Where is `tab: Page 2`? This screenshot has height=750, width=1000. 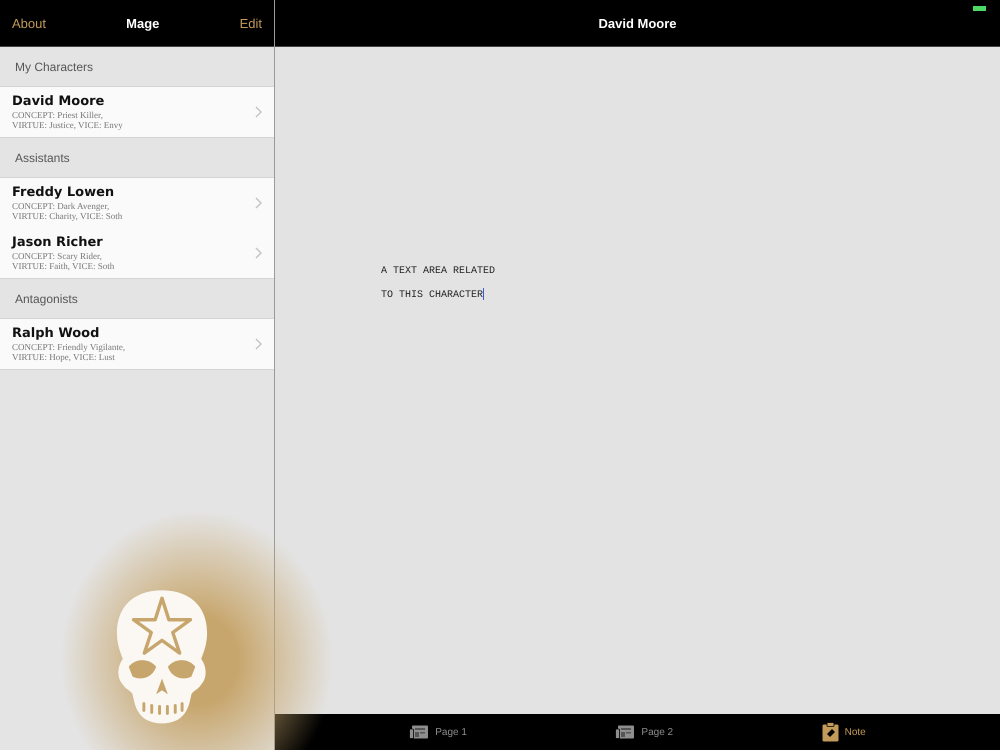
tab: Page 2 is located at coordinates (644, 732).